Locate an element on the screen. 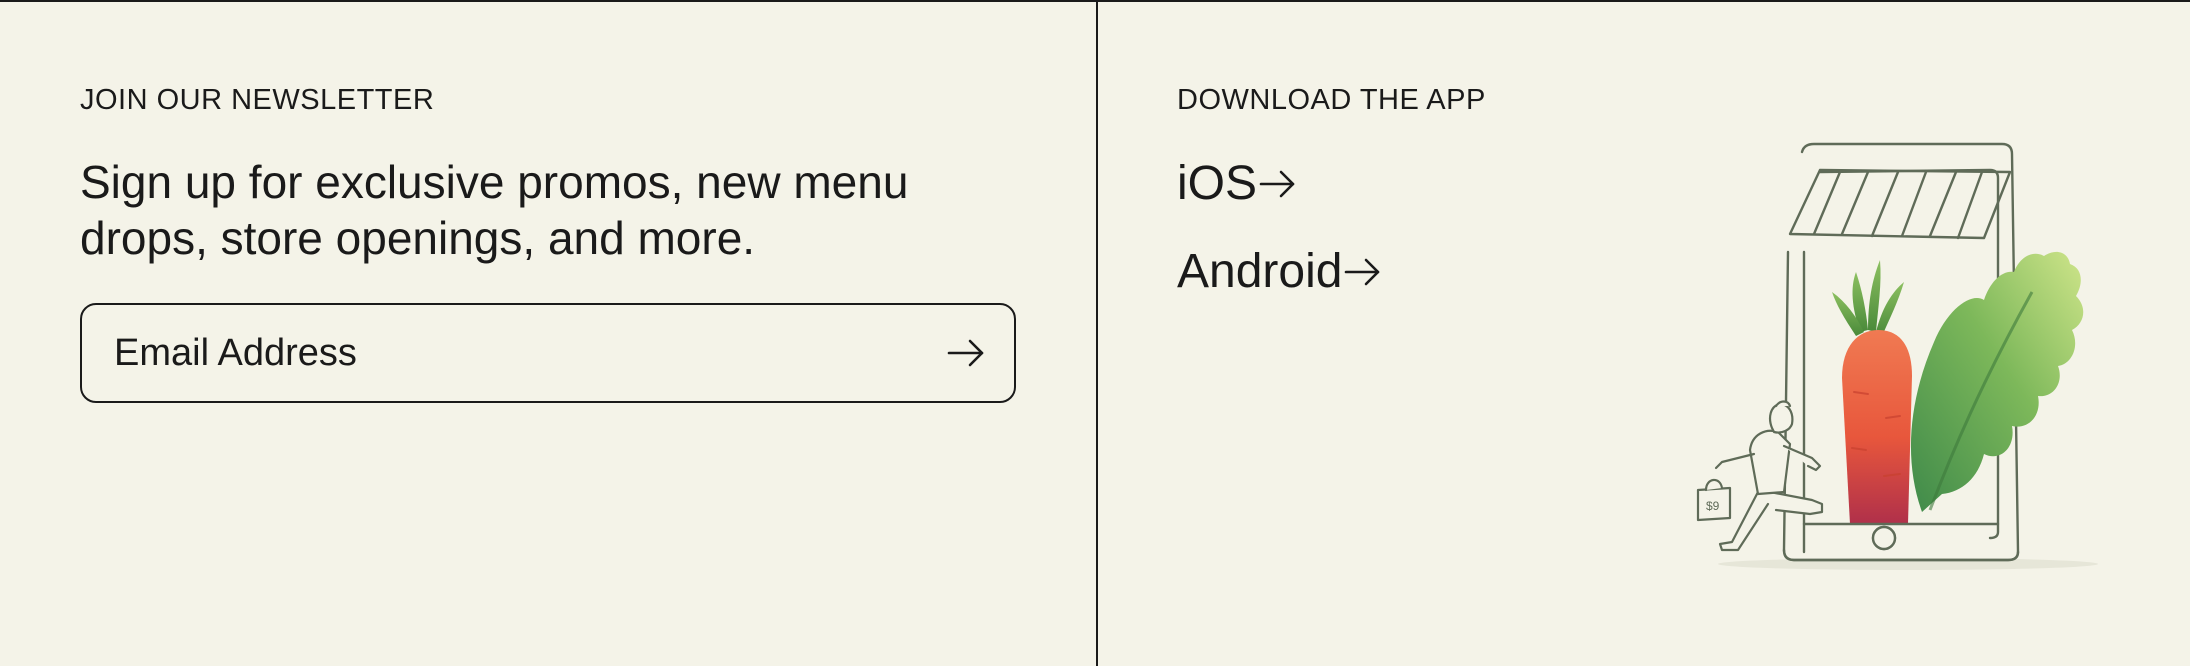 This screenshot has width=2190, height=666. ios-link-label: iOS is located at coordinates (1217, 183).